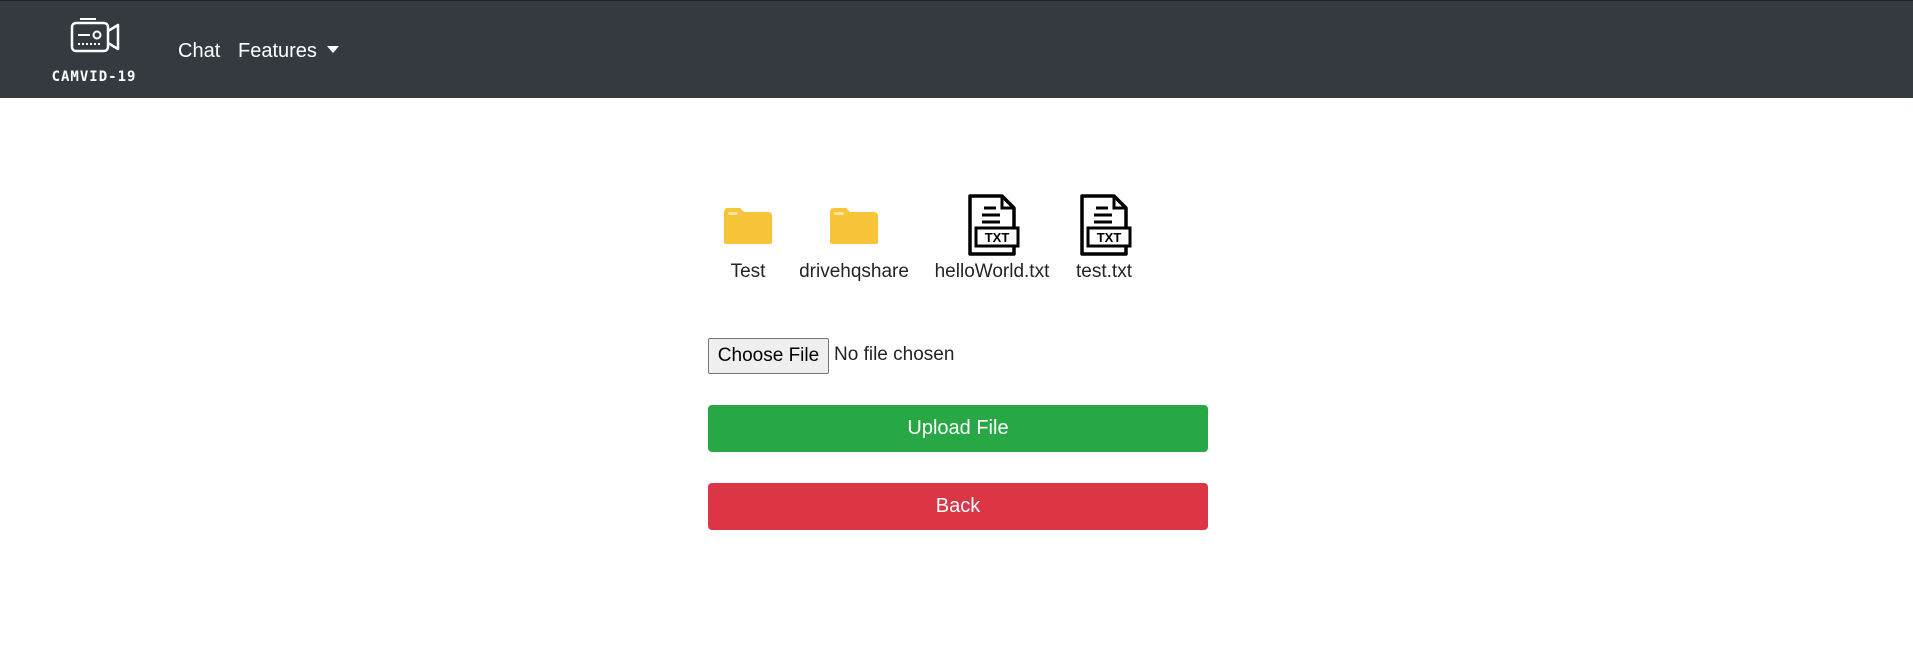 This screenshot has width=1913, height=657. Describe the element at coordinates (958, 506) in the screenshot. I see `back-button: Back` at that location.